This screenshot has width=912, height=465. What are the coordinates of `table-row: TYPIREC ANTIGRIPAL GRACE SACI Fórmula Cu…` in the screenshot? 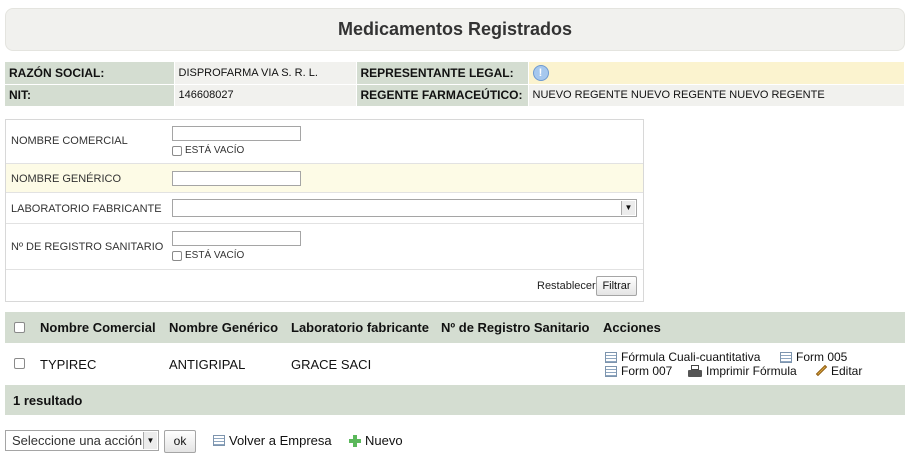 It's located at (455, 364).